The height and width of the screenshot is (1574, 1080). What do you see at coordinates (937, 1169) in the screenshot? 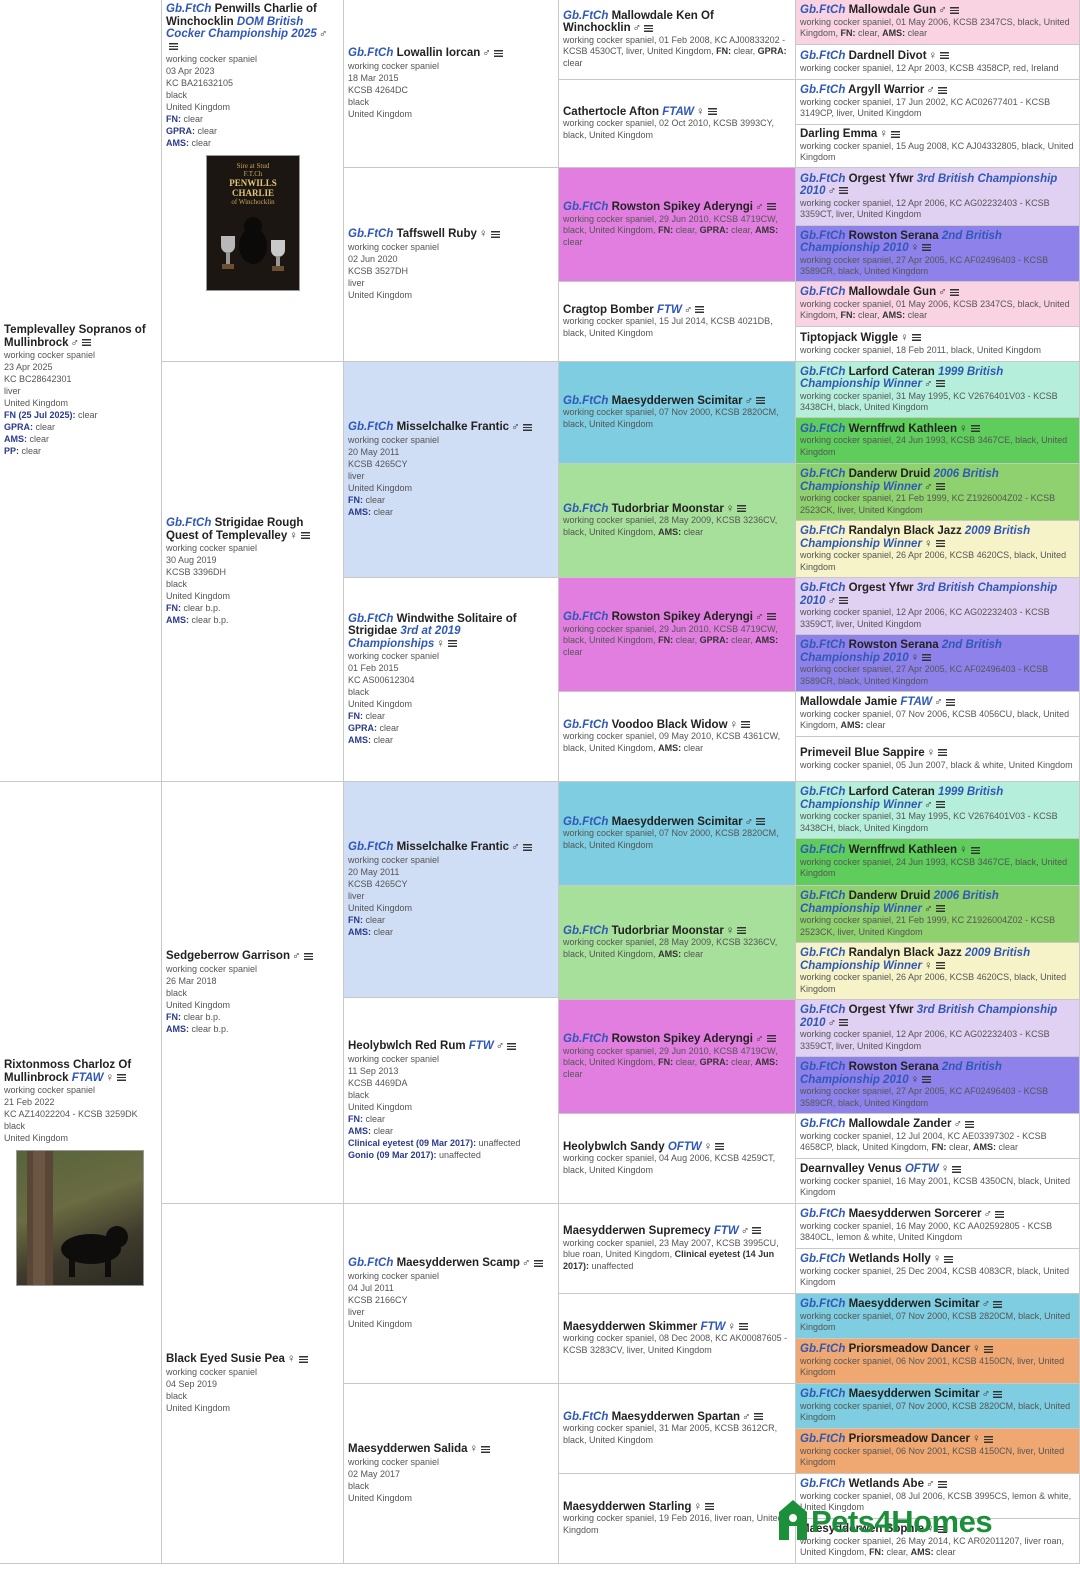
I see `dog-name-link: Dearnvalley Venus OFTW ♀` at bounding box center [937, 1169].